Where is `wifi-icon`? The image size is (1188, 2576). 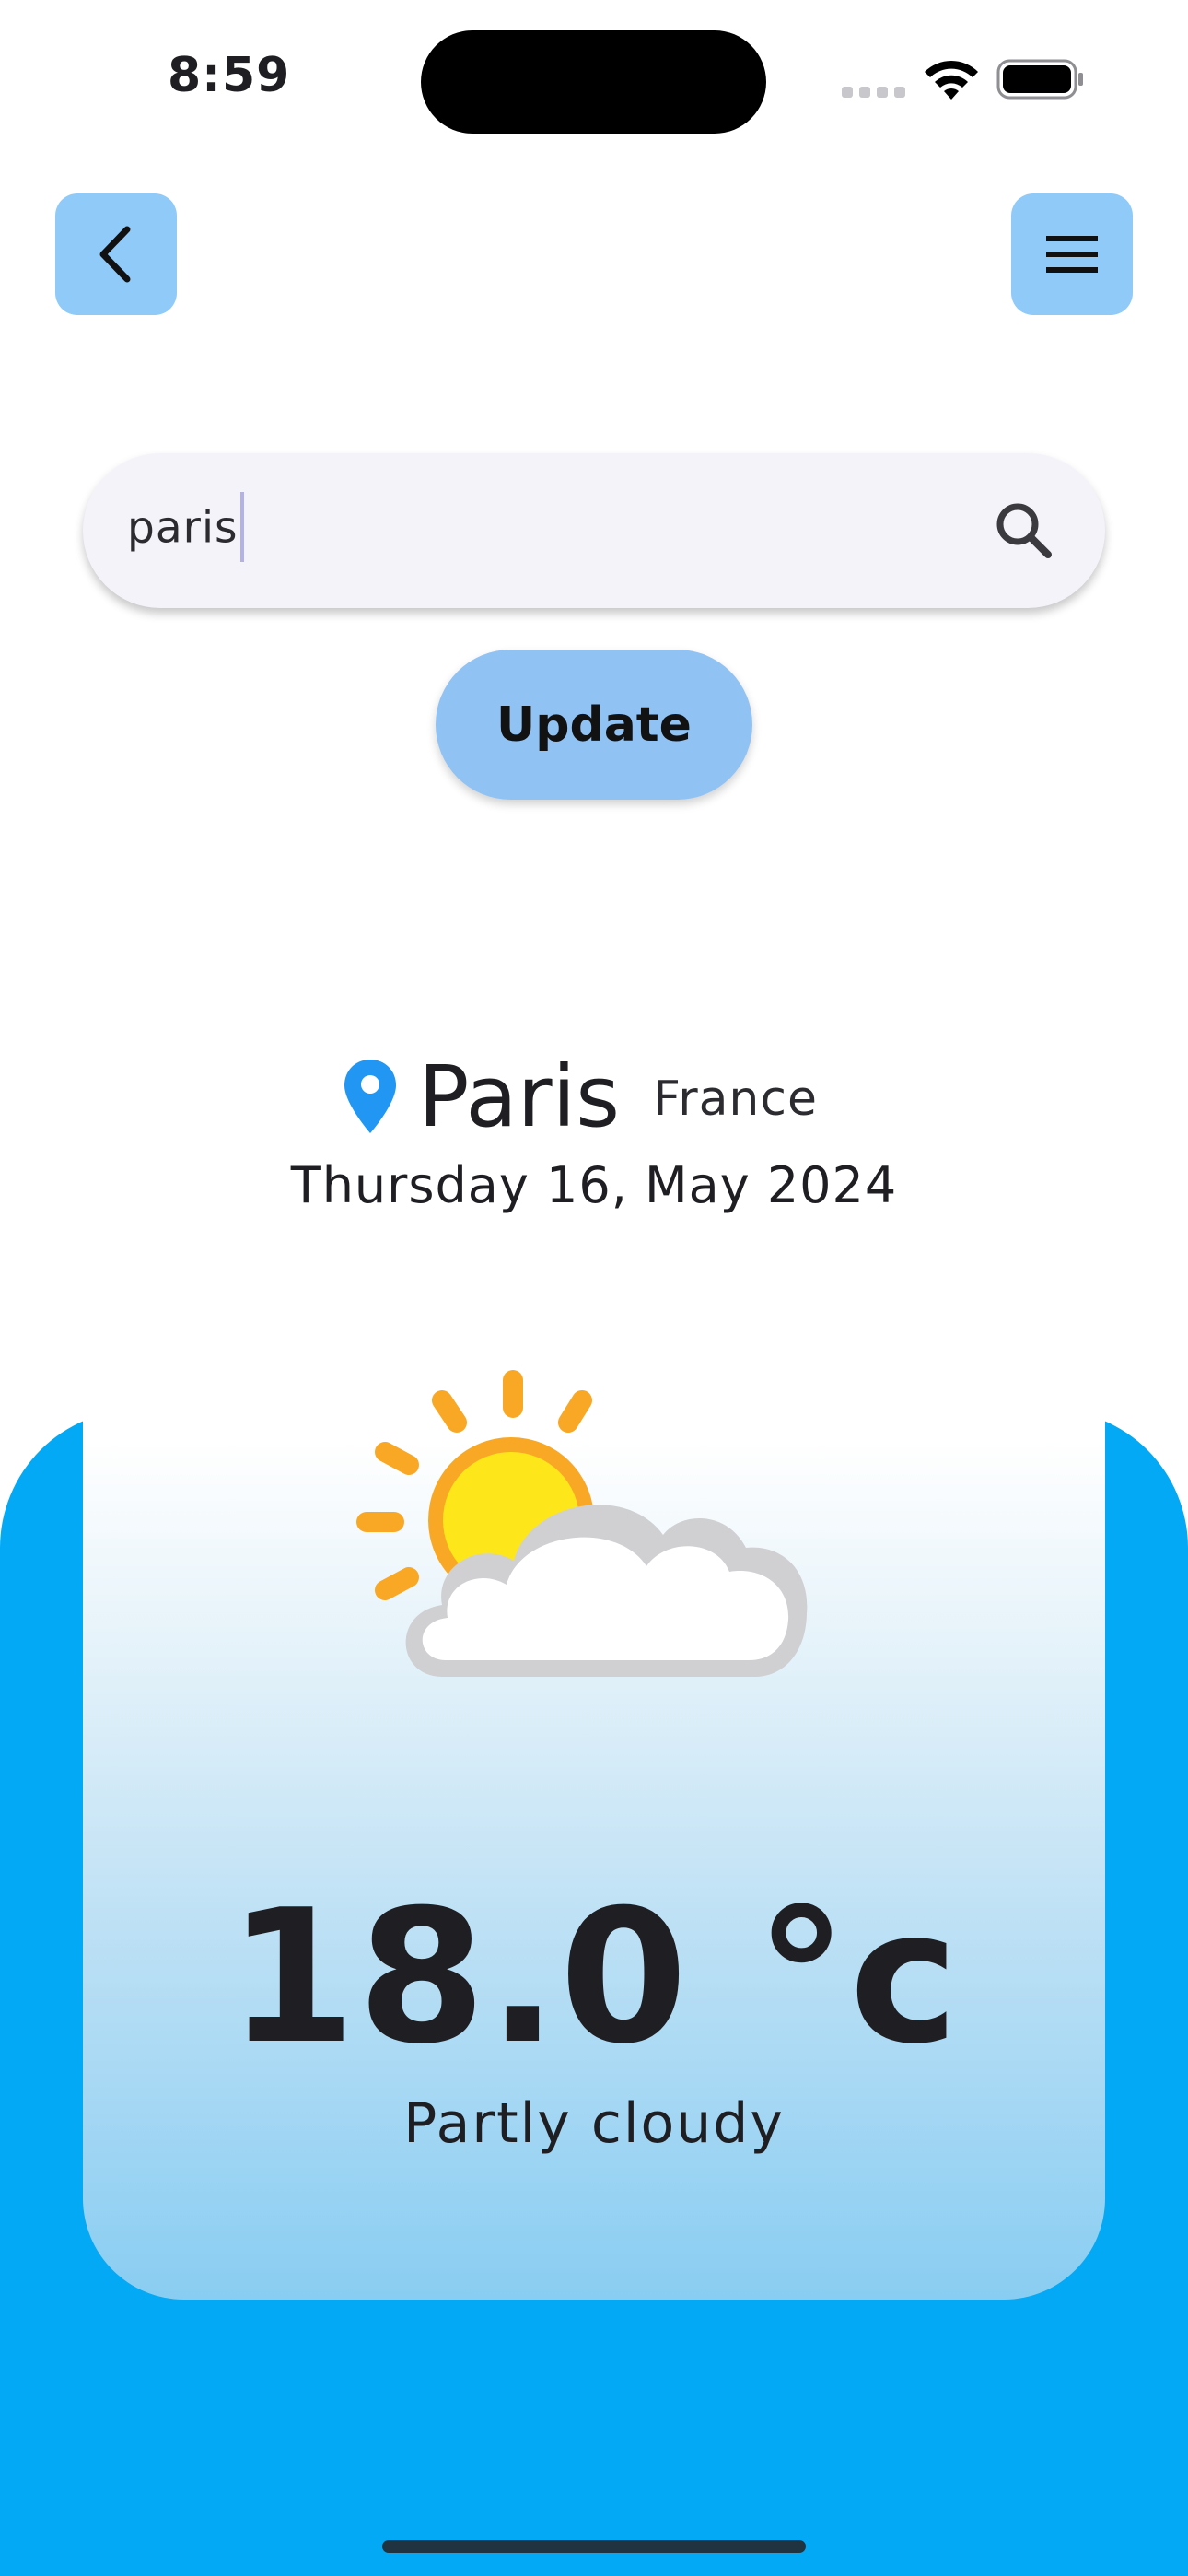
wifi-icon is located at coordinates (951, 80).